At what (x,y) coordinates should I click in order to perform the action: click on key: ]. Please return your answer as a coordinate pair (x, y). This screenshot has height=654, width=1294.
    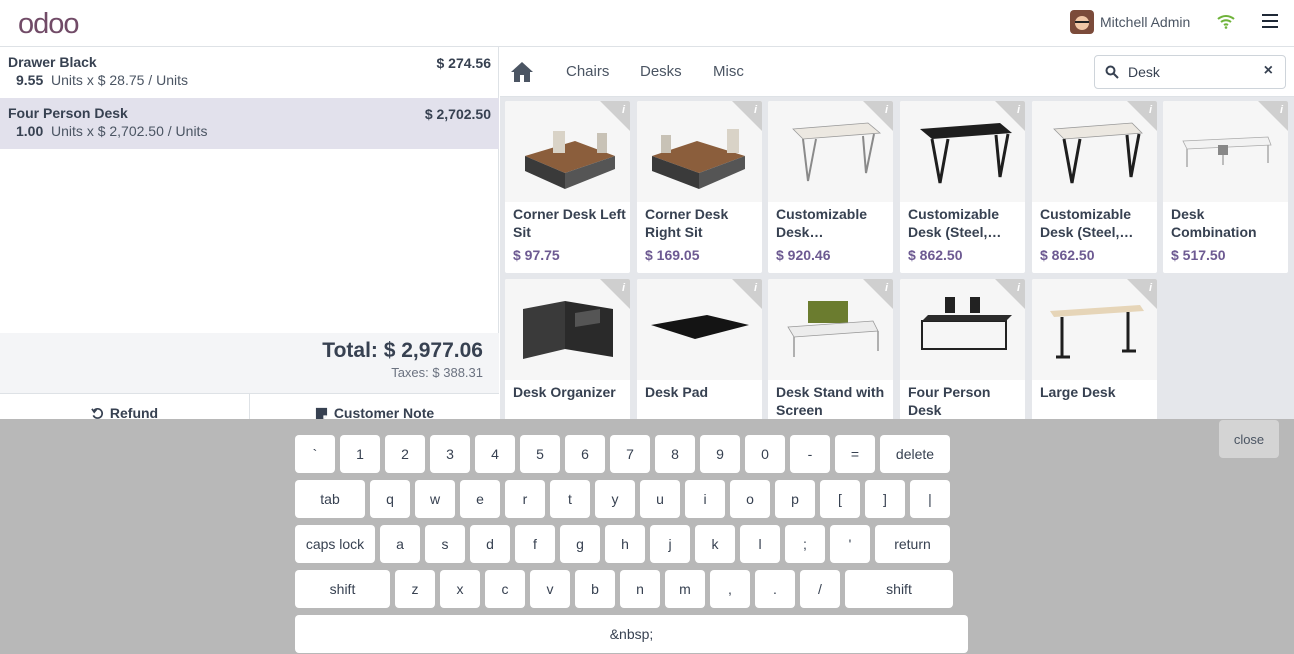
    Looking at the image, I should click on (885, 499).